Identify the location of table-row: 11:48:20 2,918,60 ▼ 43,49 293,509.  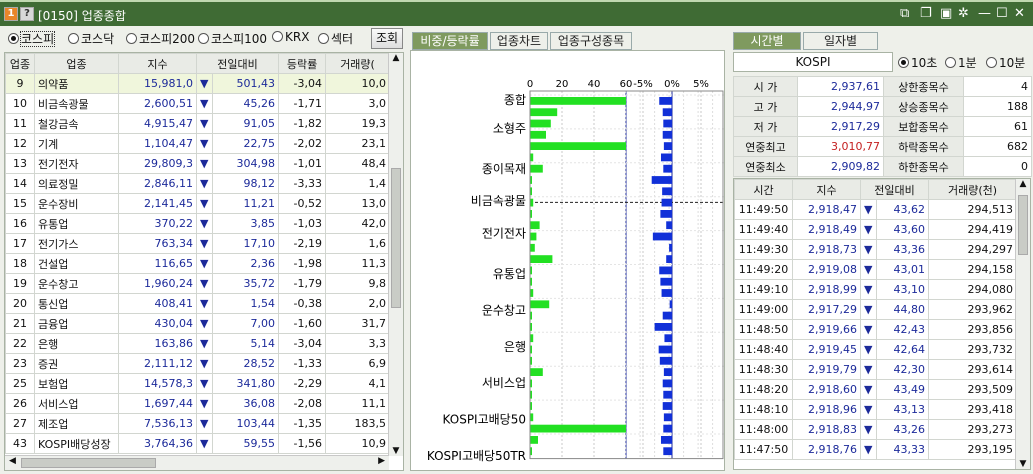
(876, 389).